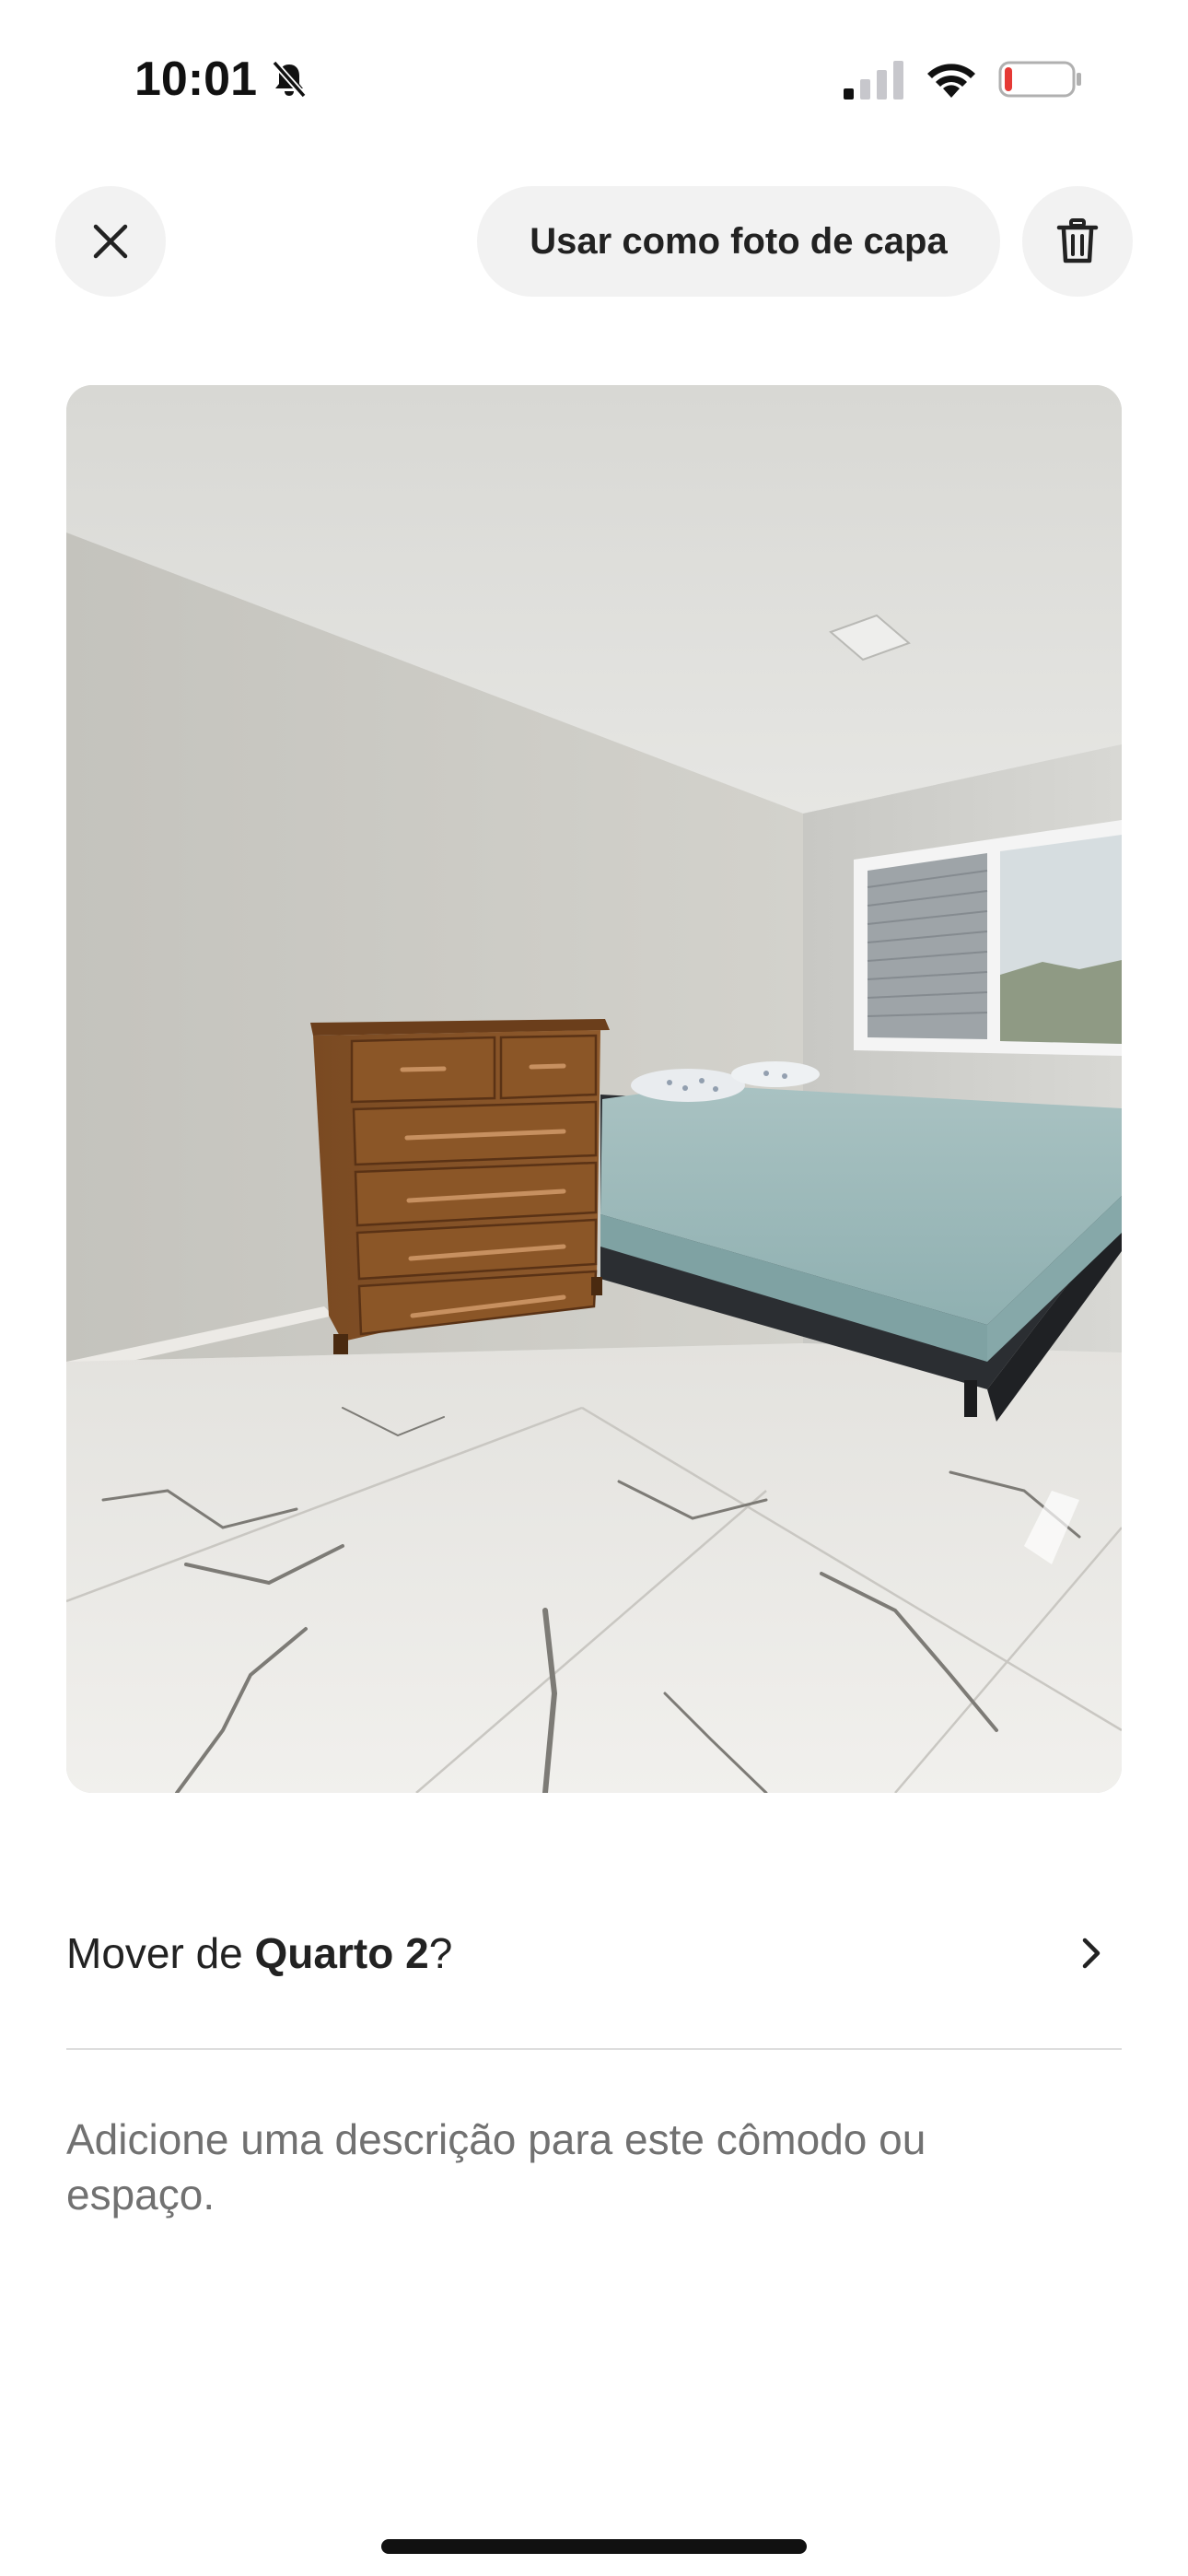 This screenshot has height=2576, width=1188. I want to click on delete-photo-button, so click(1077, 241).